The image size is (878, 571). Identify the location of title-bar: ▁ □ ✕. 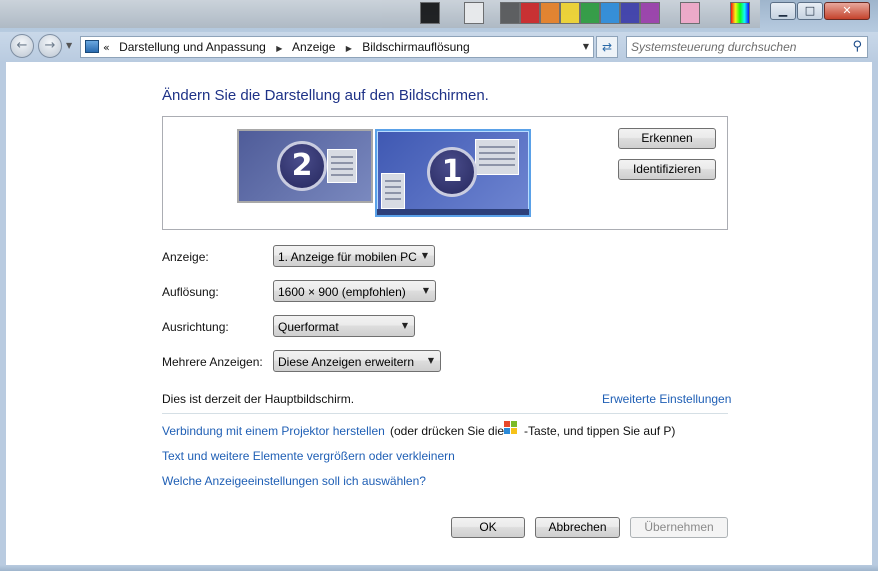
(439, 16).